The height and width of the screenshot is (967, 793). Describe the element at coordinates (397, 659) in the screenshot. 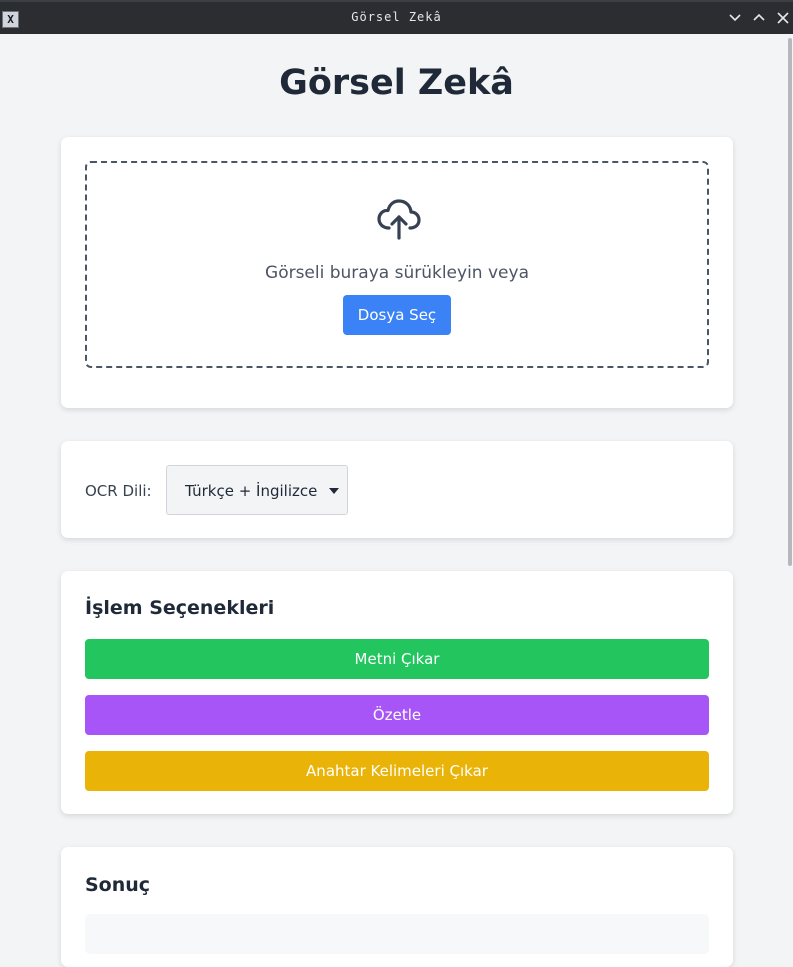

I see `extract-text-button: Metni Çıkar` at that location.